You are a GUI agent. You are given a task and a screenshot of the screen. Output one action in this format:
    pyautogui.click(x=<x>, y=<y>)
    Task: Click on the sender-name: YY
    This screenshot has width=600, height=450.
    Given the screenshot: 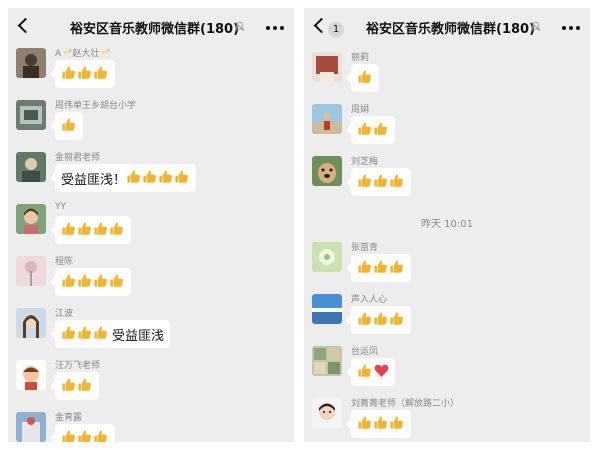 What is the action you would take?
    pyautogui.click(x=60, y=207)
    